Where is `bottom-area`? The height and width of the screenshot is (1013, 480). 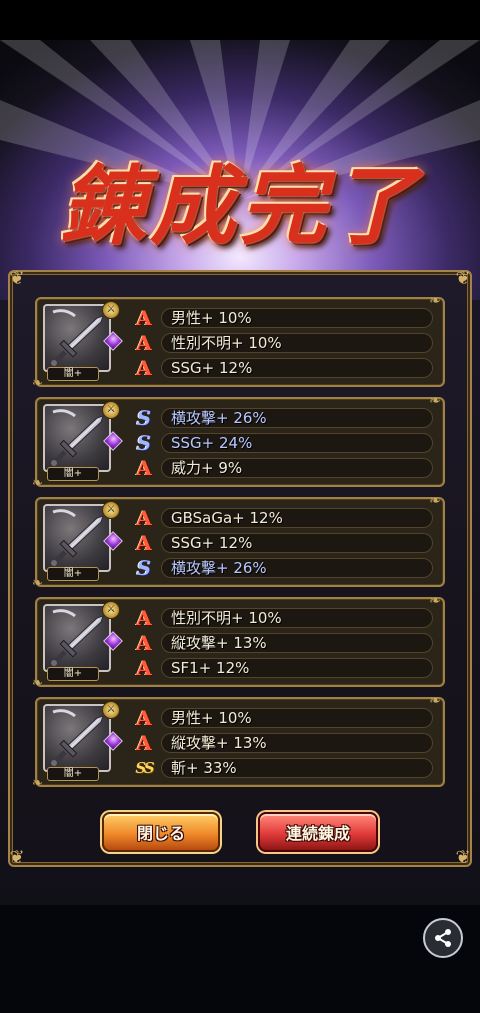 bottom-area is located at coordinates (240, 959).